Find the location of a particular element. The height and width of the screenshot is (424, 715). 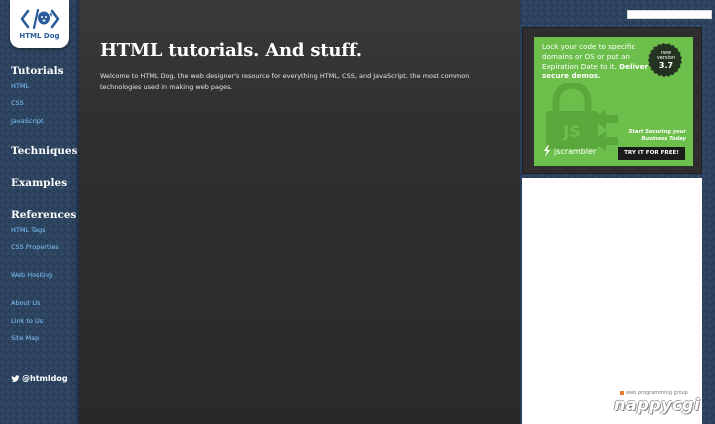

jscrambler-logo-icon is located at coordinates (547, 151).